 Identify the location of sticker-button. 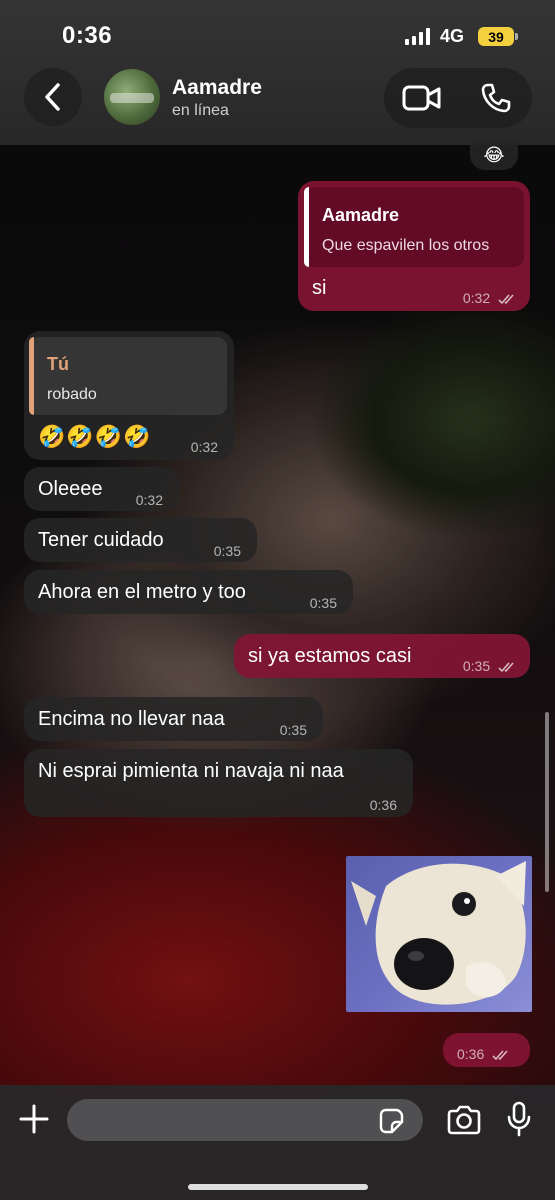
(391, 1123).